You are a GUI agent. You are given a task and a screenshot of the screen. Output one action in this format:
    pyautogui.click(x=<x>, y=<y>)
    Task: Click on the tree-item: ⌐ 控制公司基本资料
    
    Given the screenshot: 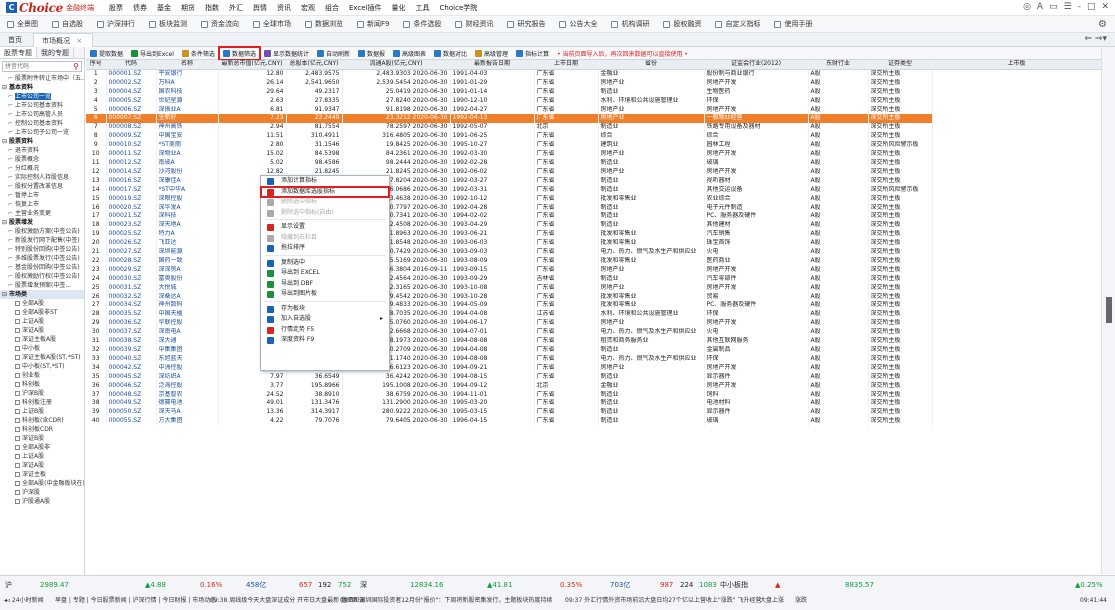 What is the action you would take?
    pyautogui.click(x=42, y=123)
    